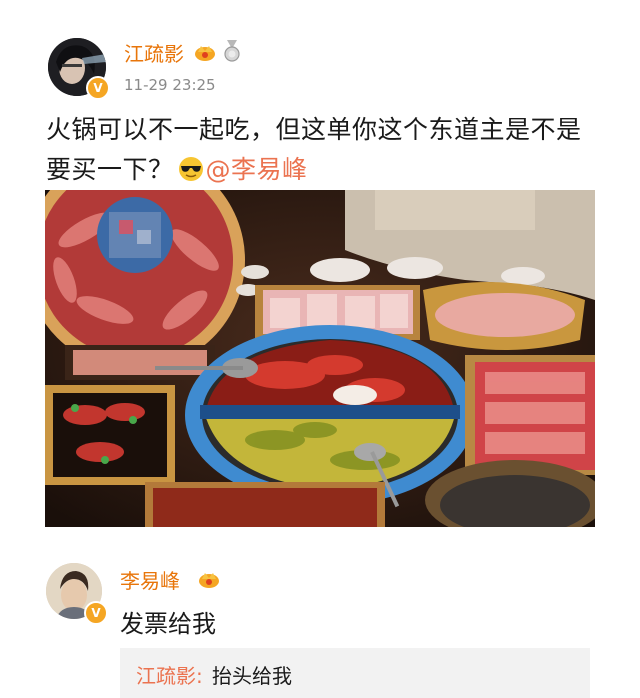  What do you see at coordinates (190, 169) in the screenshot?
I see `sunglasses-emoji-icon` at bounding box center [190, 169].